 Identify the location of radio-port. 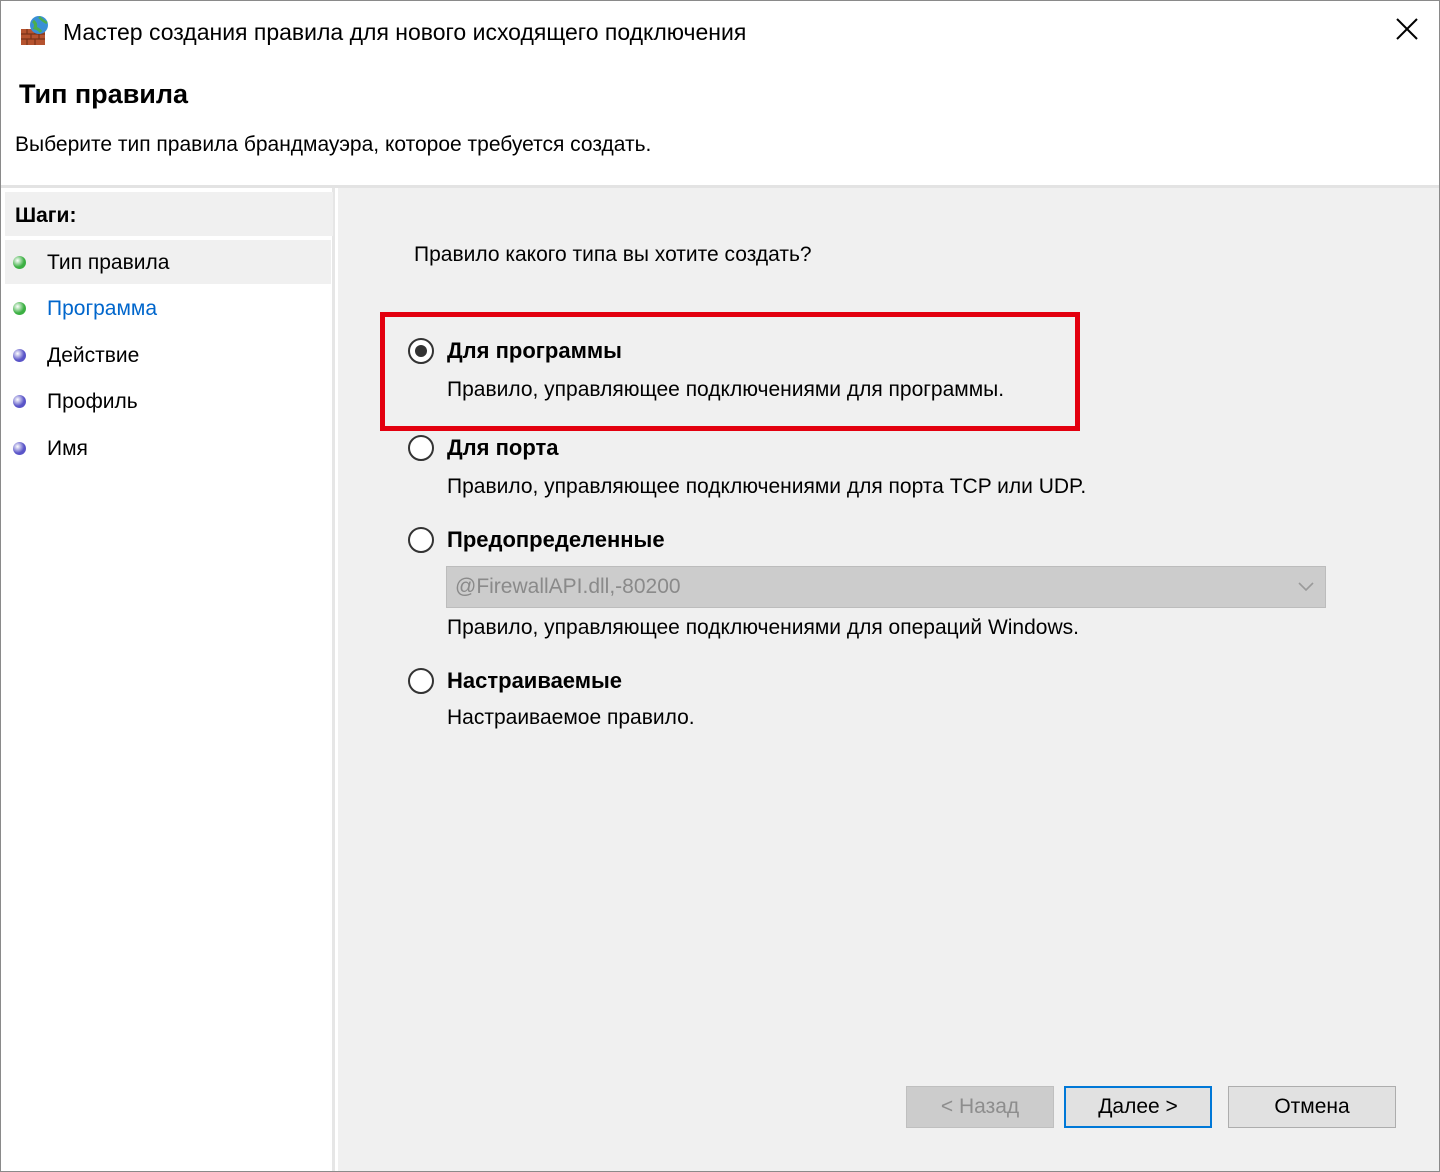
(421, 448).